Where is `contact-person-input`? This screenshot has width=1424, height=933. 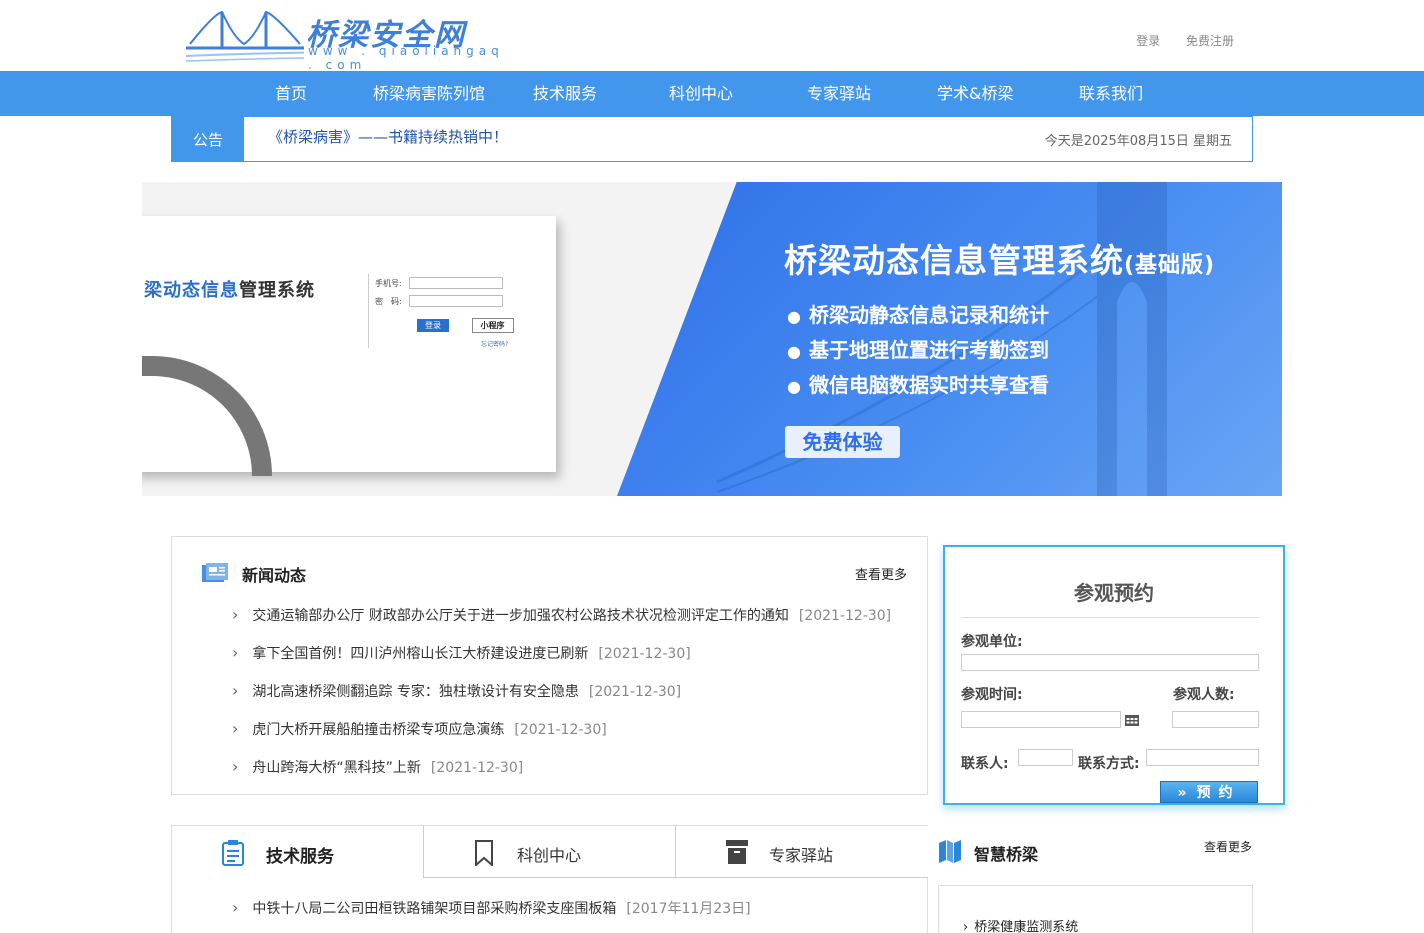
contact-person-input is located at coordinates (1045, 757).